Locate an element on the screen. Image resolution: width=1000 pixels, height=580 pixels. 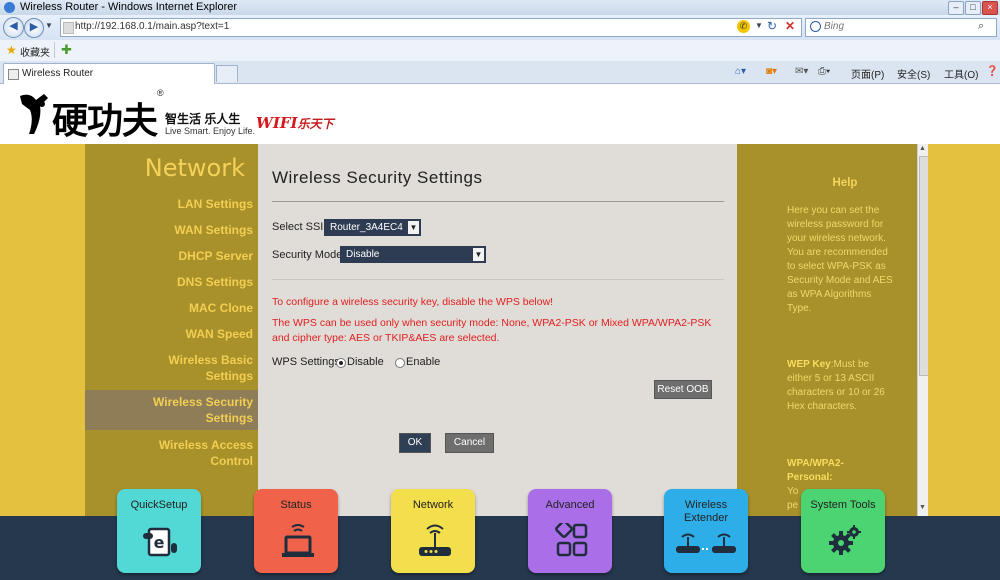
wps-enable-label: Enable is located at coordinates (423, 362).